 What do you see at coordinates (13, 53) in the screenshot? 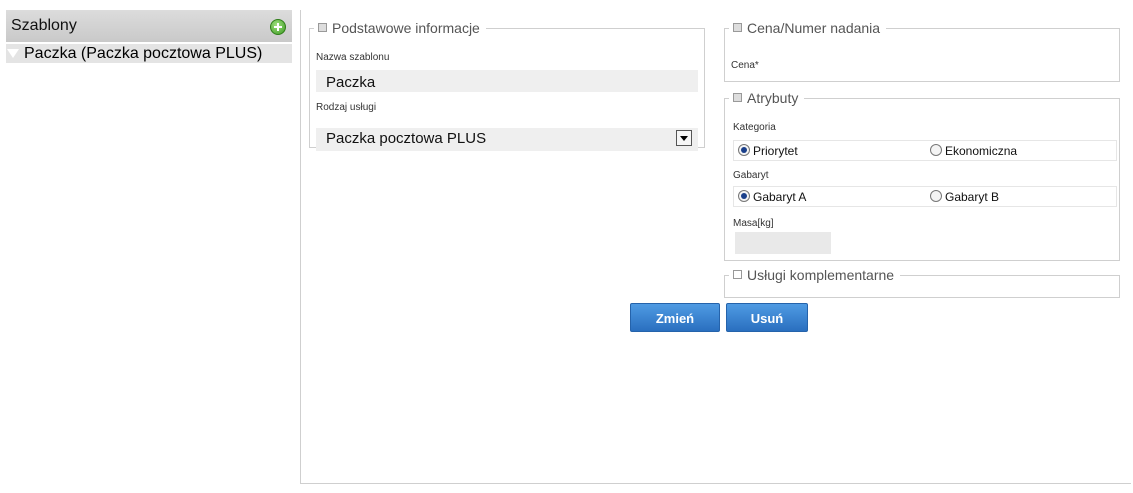
I see `expand-arrow-icon` at bounding box center [13, 53].